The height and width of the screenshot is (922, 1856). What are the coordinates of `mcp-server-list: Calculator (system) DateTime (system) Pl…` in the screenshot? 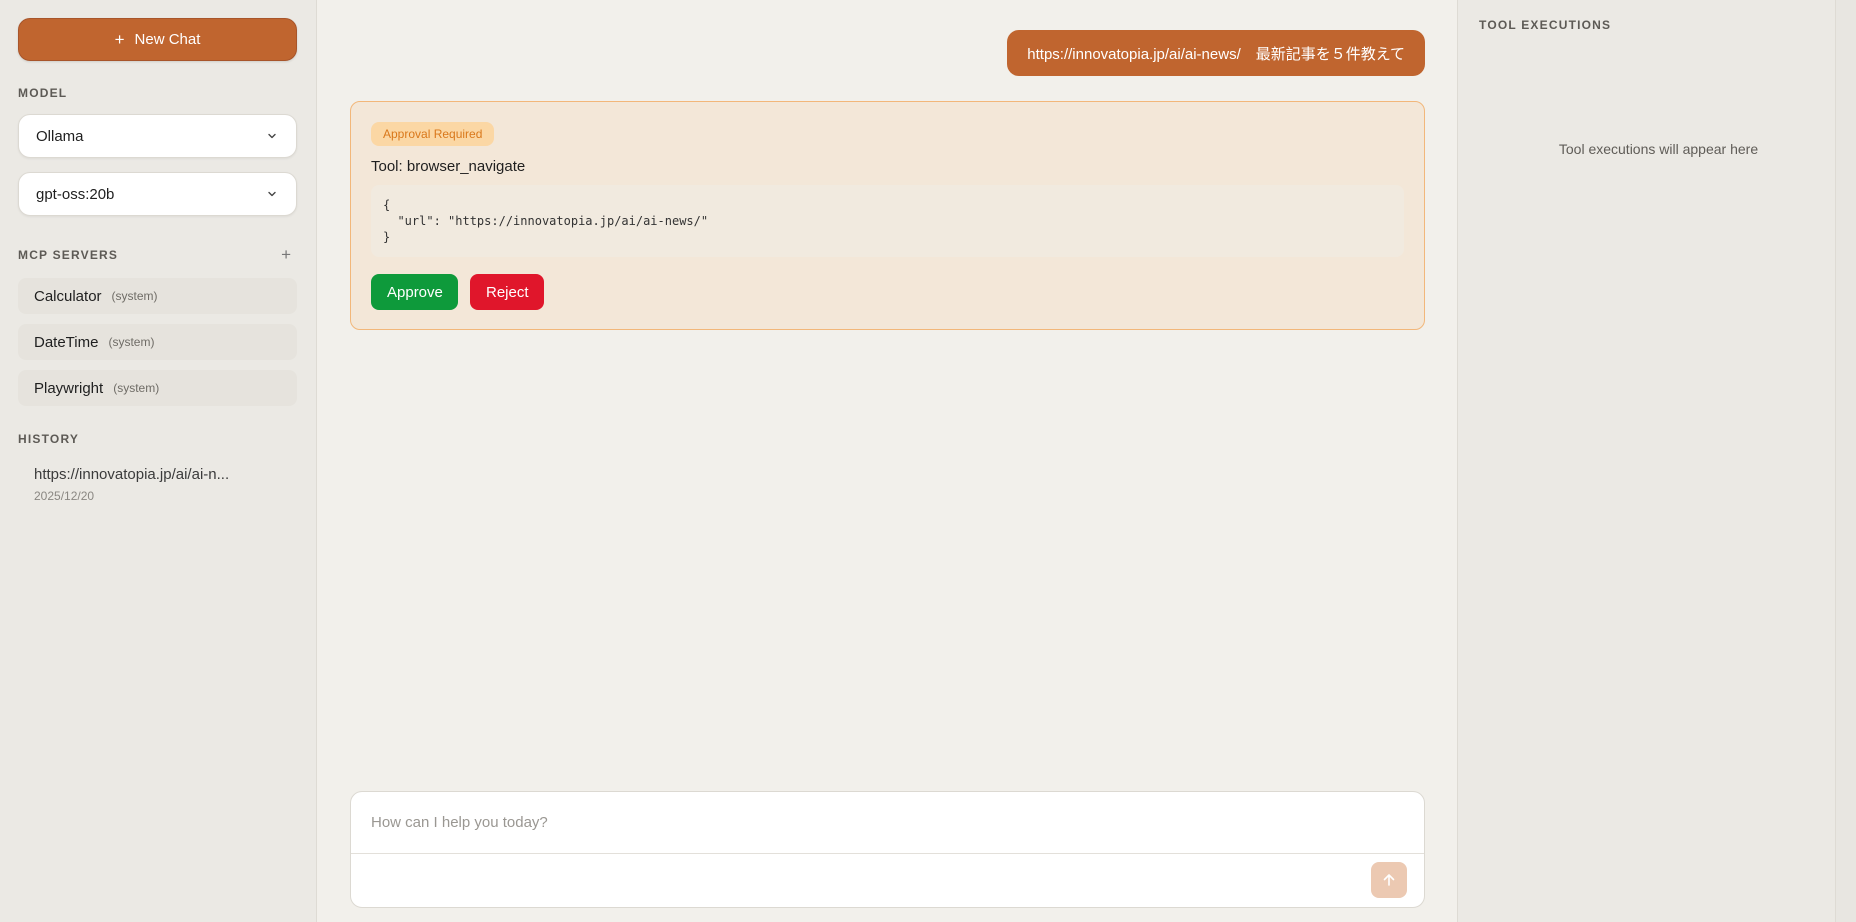 It's located at (158, 342).